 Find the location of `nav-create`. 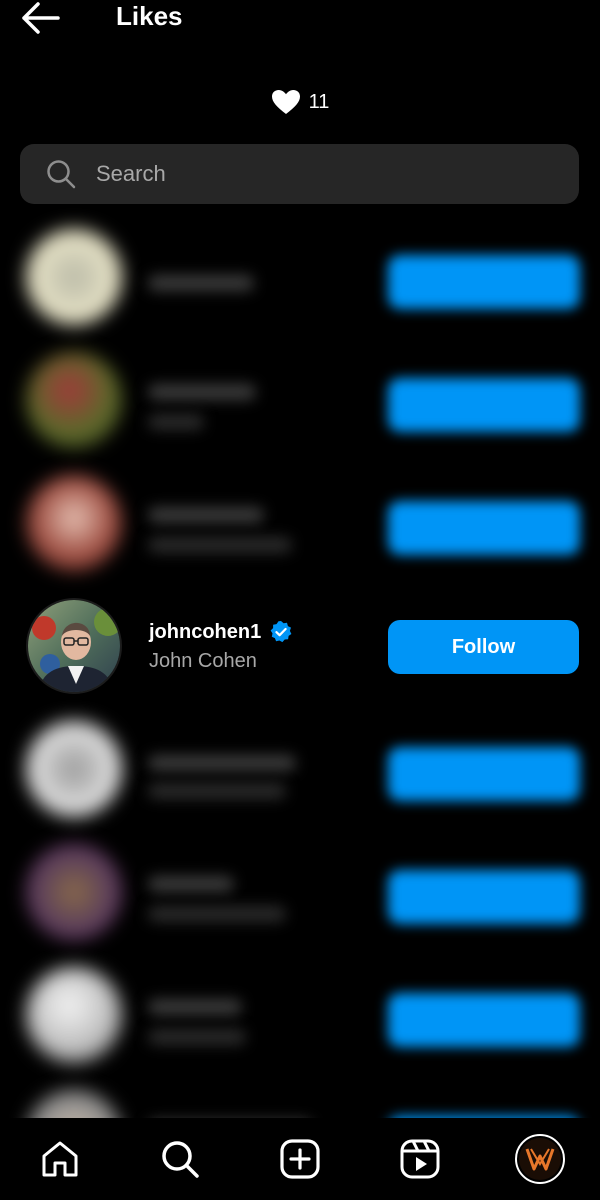

nav-create is located at coordinates (300, 1159).